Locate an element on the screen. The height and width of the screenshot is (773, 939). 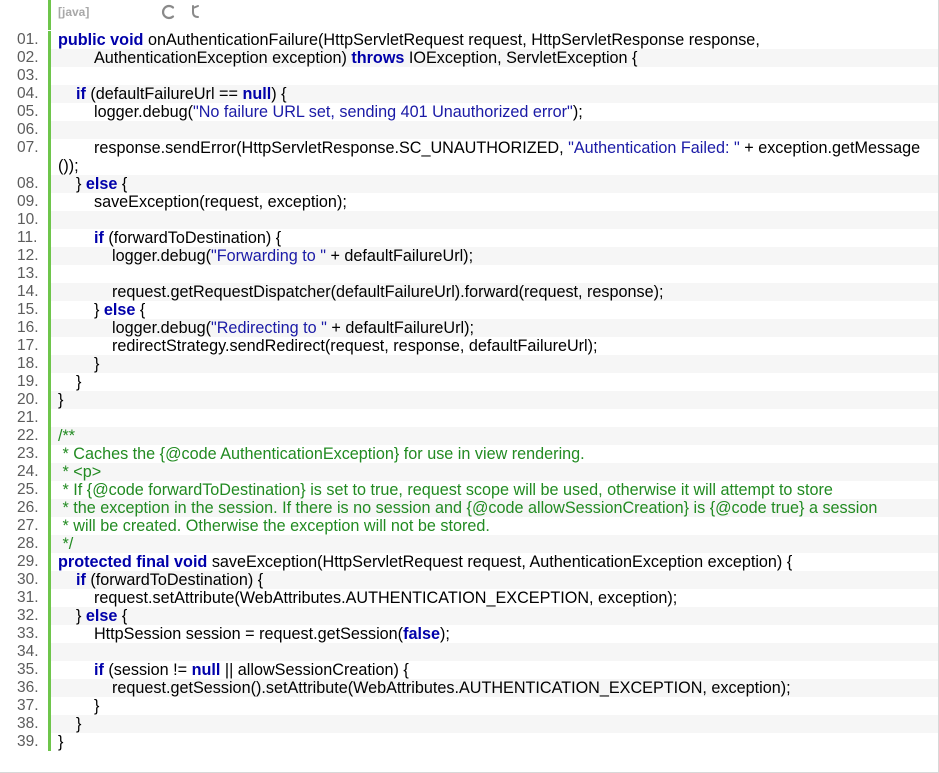
code-token: (session != is located at coordinates (147, 670).